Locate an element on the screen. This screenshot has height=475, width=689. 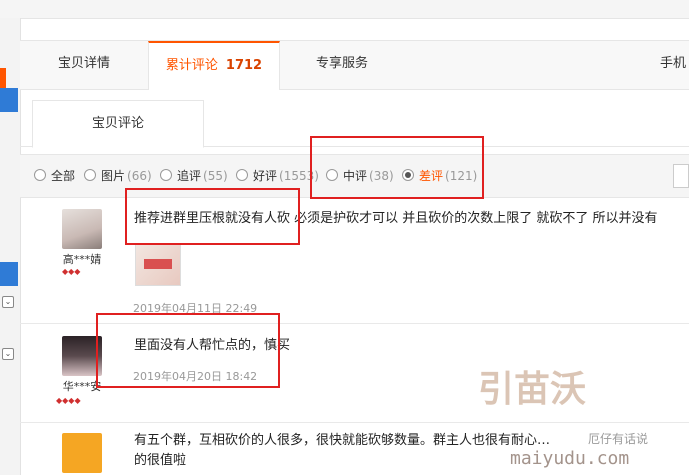
tab-label: 专享服务 is located at coordinates (341, 63).